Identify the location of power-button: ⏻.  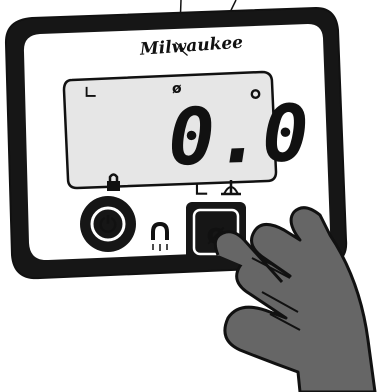
(108, 224).